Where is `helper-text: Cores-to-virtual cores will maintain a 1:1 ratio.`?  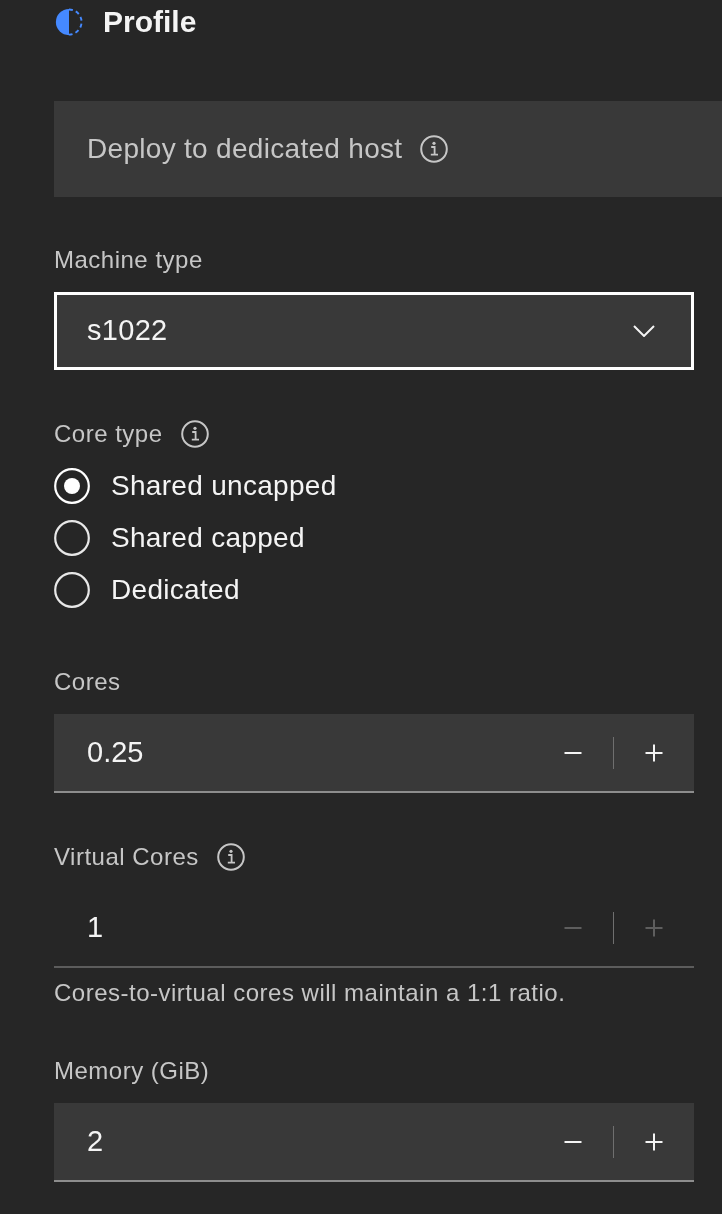
helper-text: Cores-to-virtual cores will maintain a 1:1 ratio. is located at coordinates (310, 993).